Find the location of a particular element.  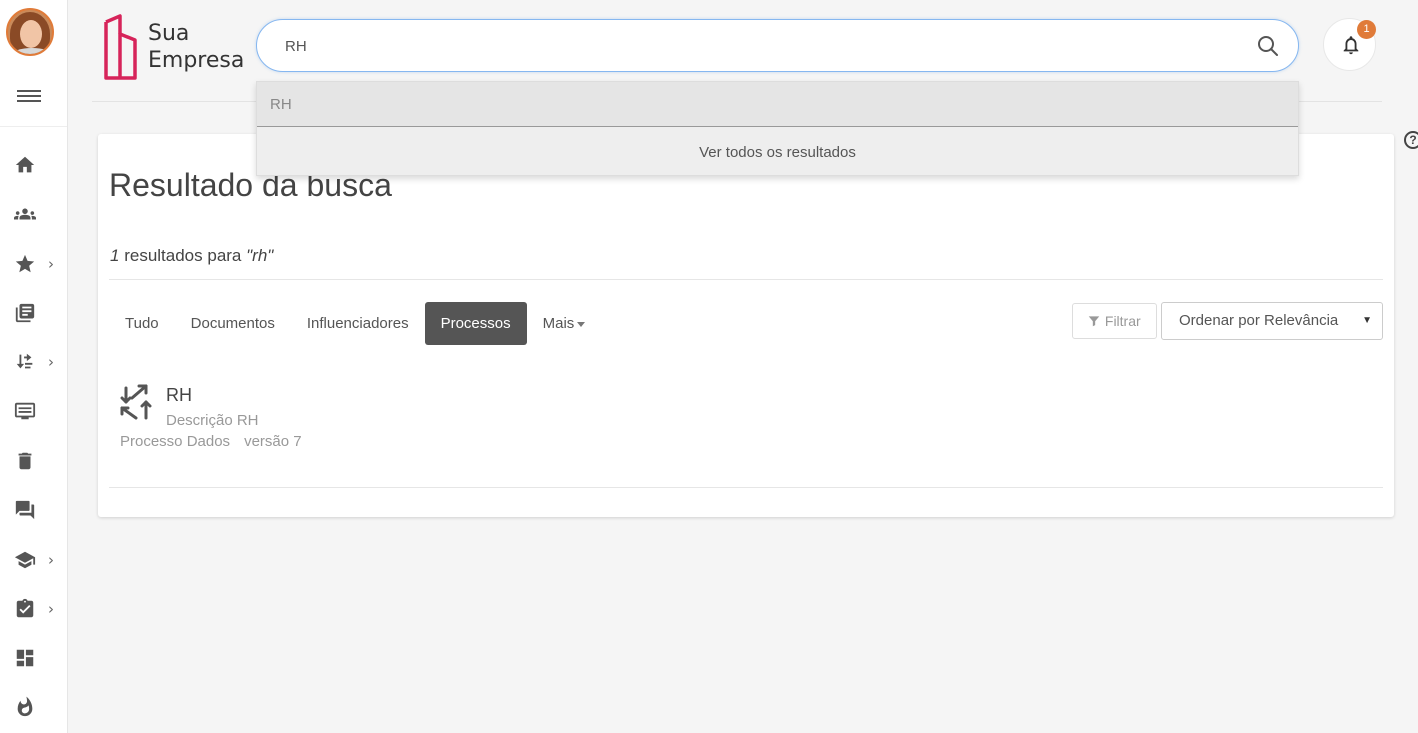

sidebar-item-home is located at coordinates (38, 165).